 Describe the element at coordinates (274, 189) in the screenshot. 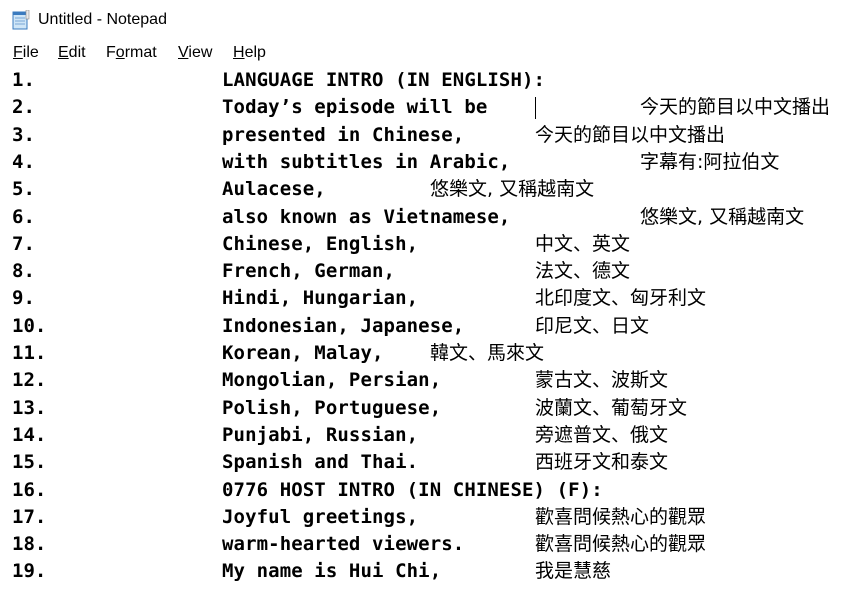

I see `english-text: Aulacese,` at that location.